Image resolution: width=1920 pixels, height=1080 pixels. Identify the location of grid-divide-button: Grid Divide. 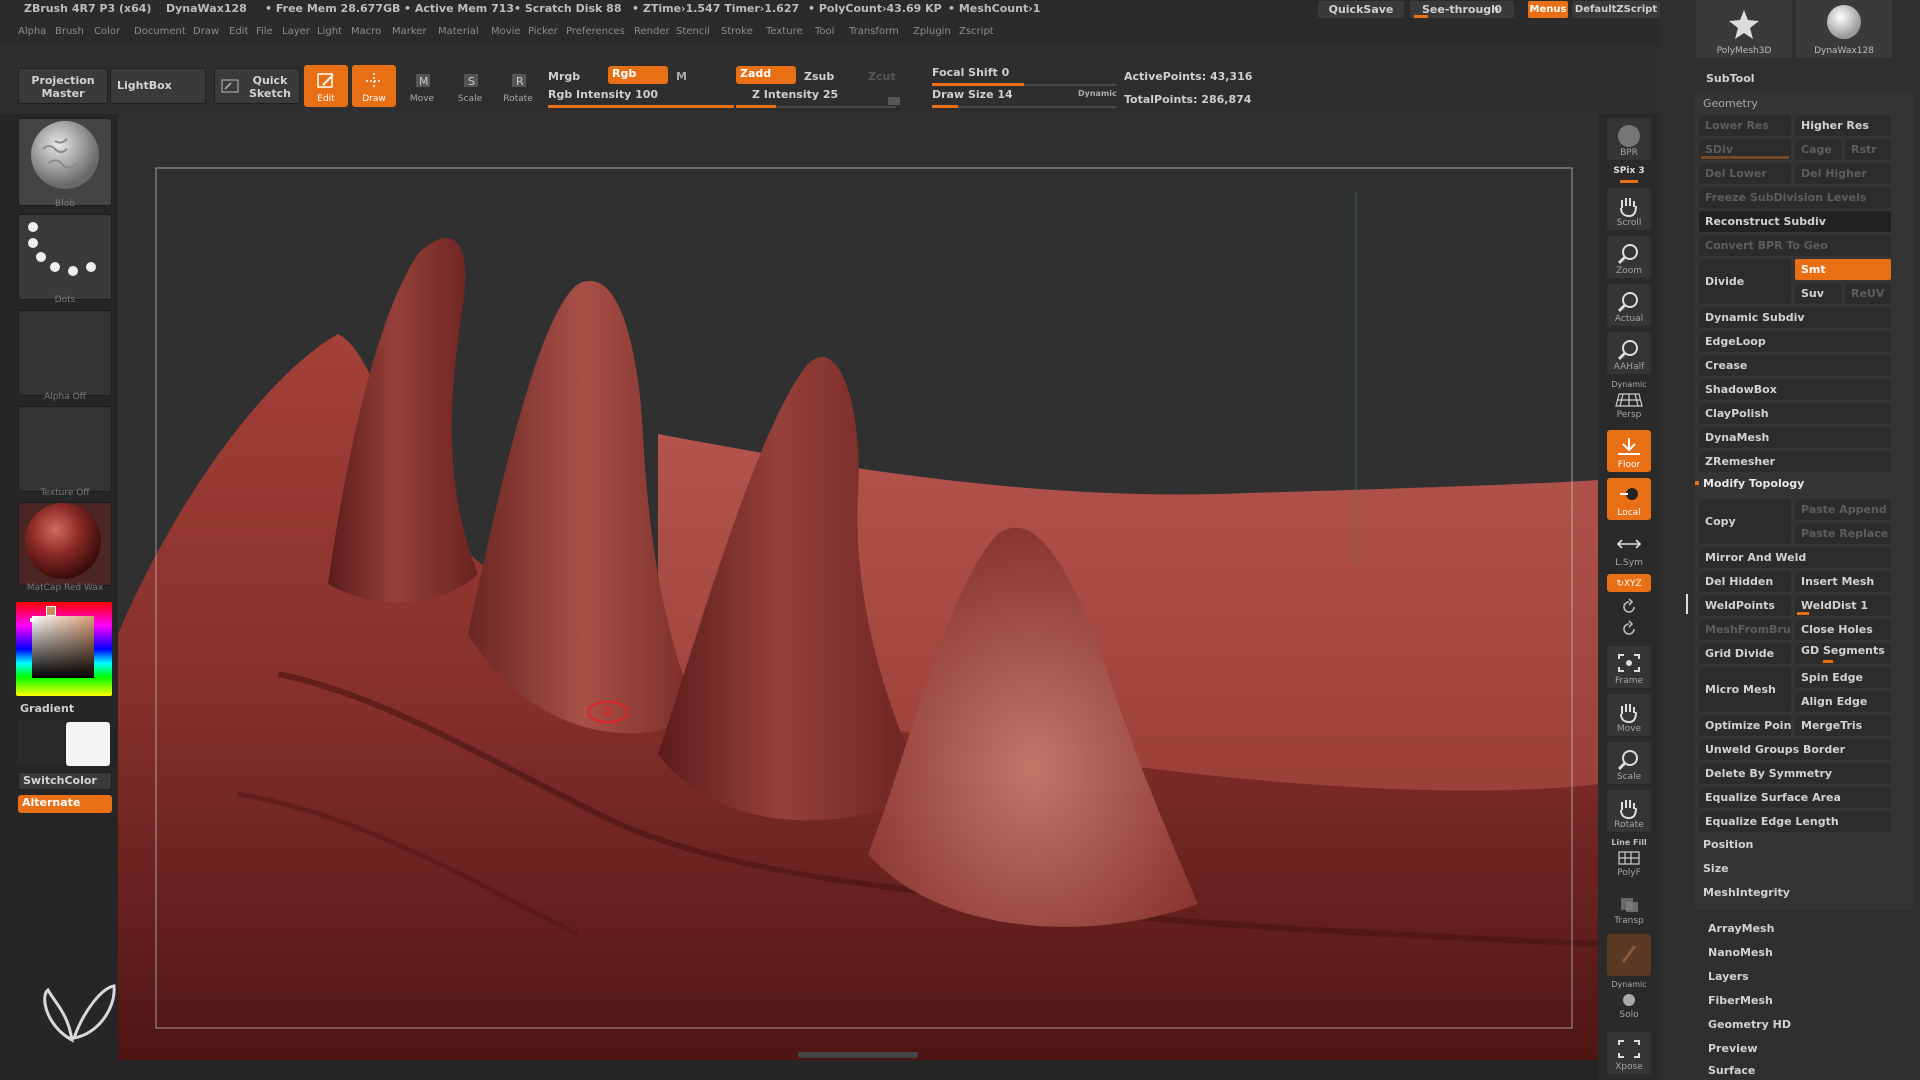
(1745, 653).